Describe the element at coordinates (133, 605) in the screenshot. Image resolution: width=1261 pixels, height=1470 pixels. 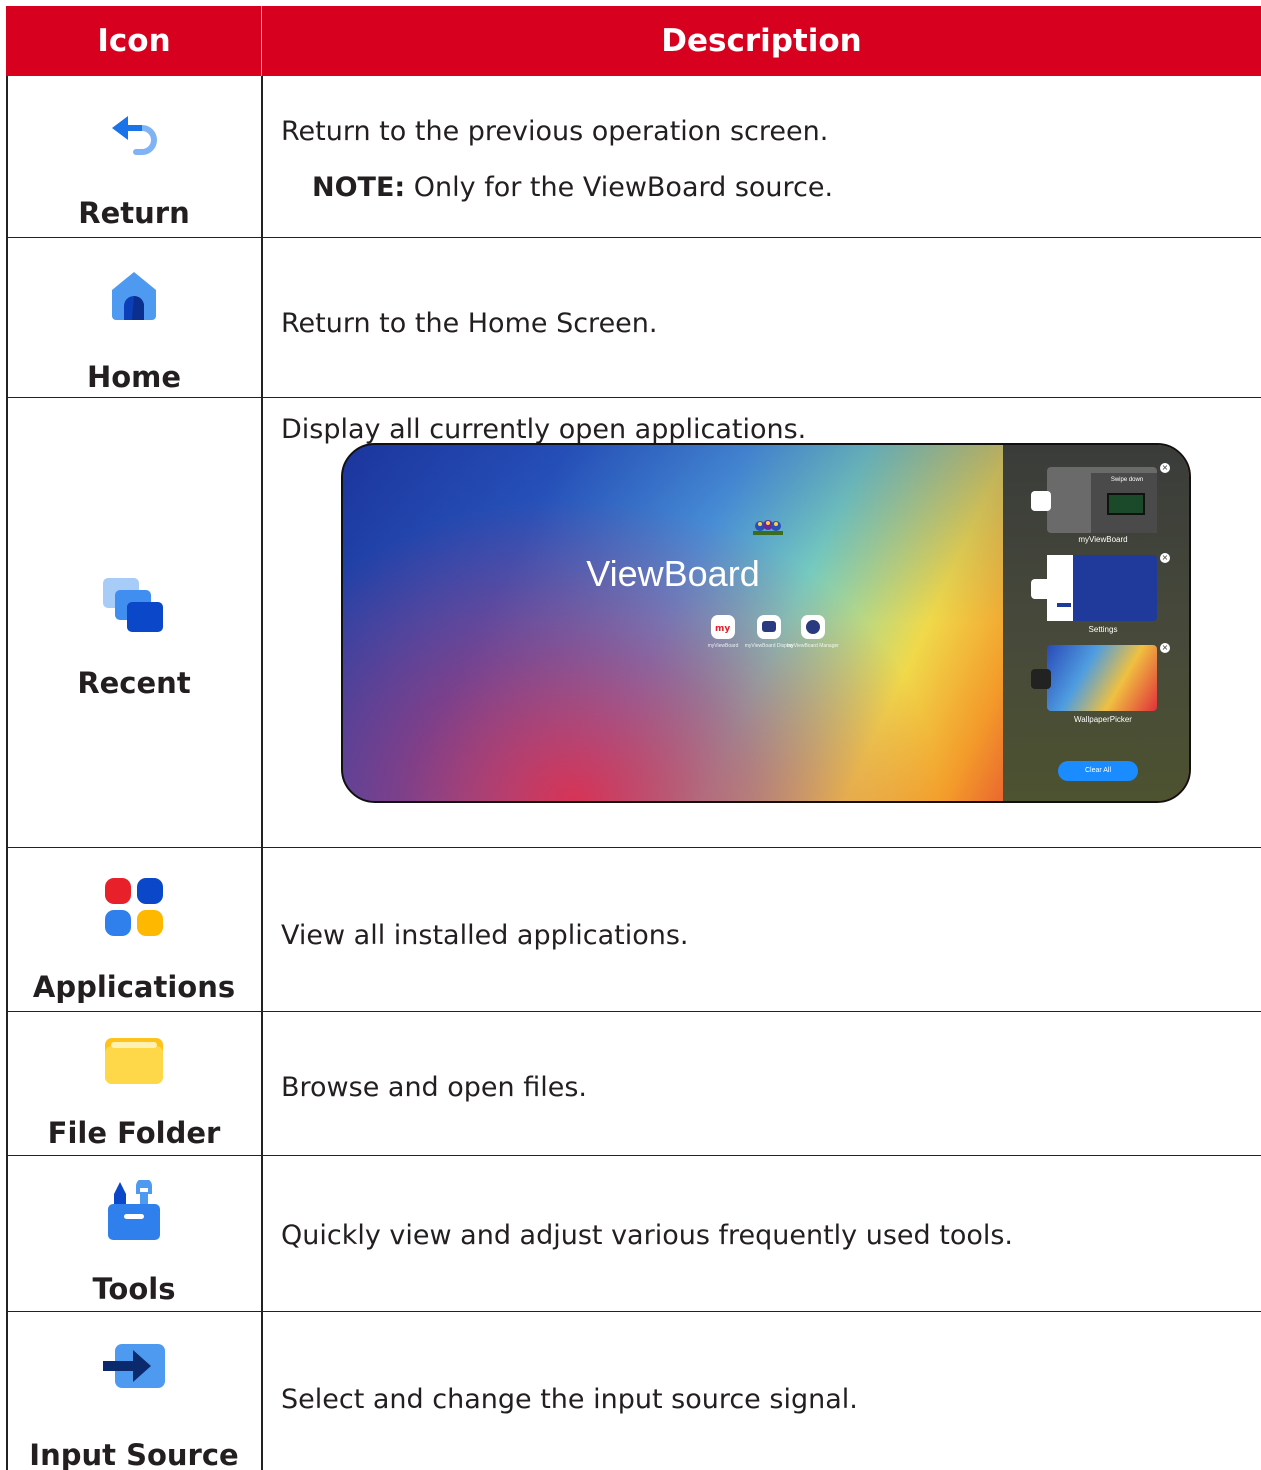
I see `recent-stack-icon` at that location.